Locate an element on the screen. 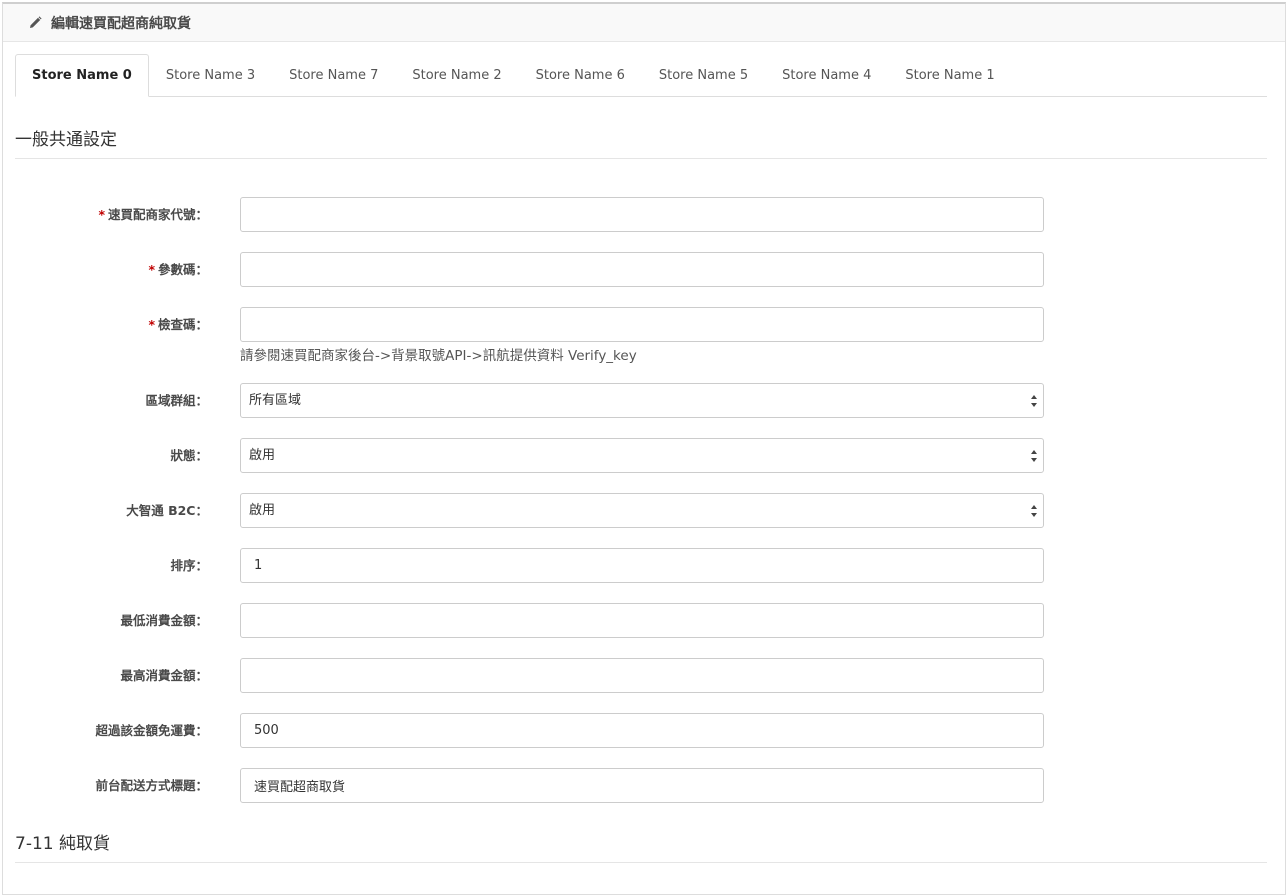 The height and width of the screenshot is (895, 1288). free-shipping-input is located at coordinates (642, 730).